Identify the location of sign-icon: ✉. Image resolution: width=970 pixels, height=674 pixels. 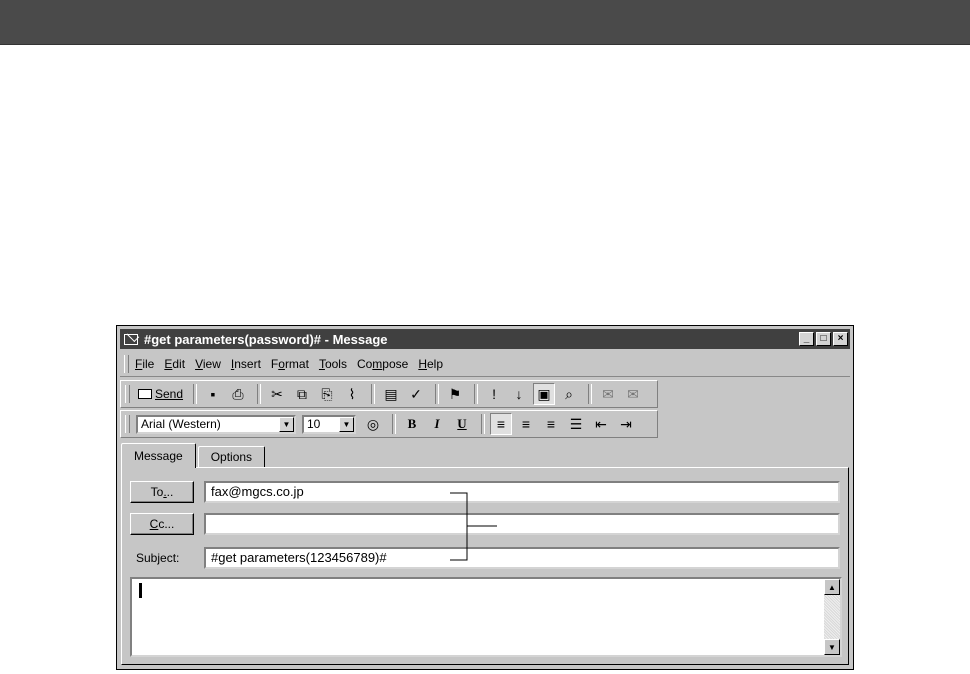
(608, 394).